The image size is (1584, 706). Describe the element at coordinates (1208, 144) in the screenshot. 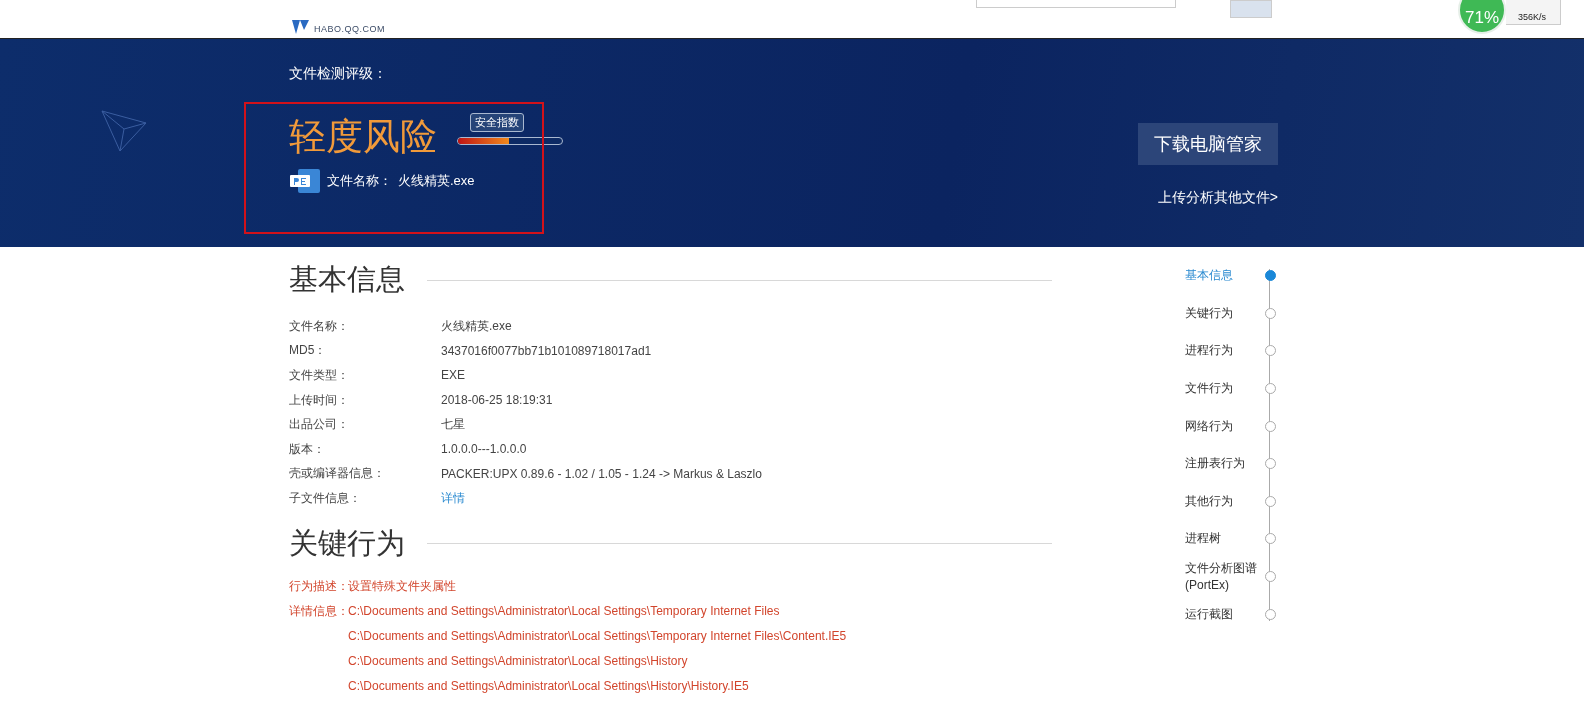

I see `download-button: 下载电脑管家` at that location.